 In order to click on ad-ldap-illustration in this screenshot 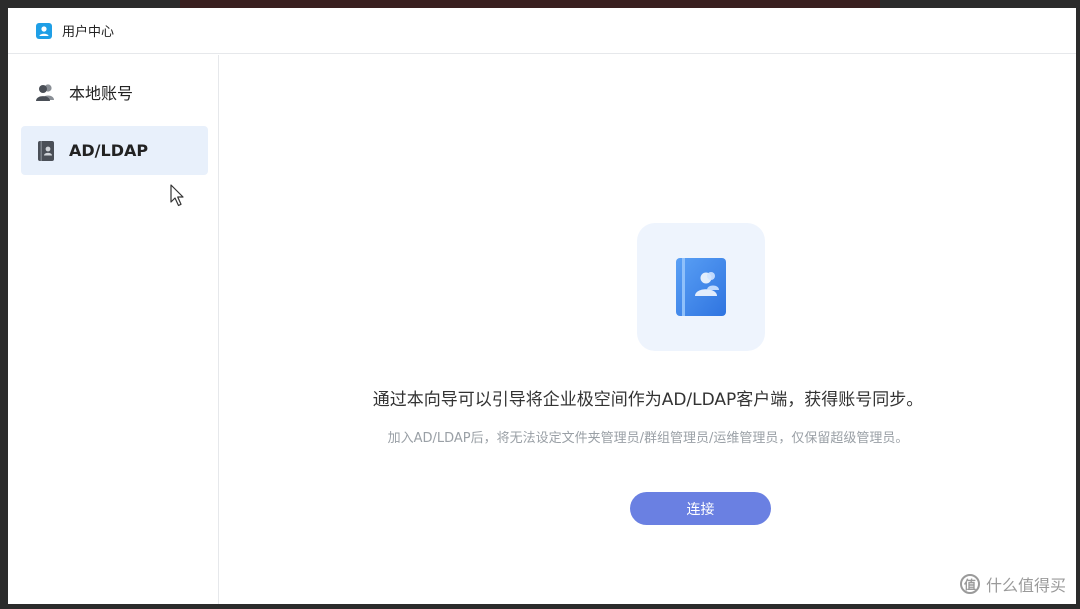, I will do `click(701, 287)`.